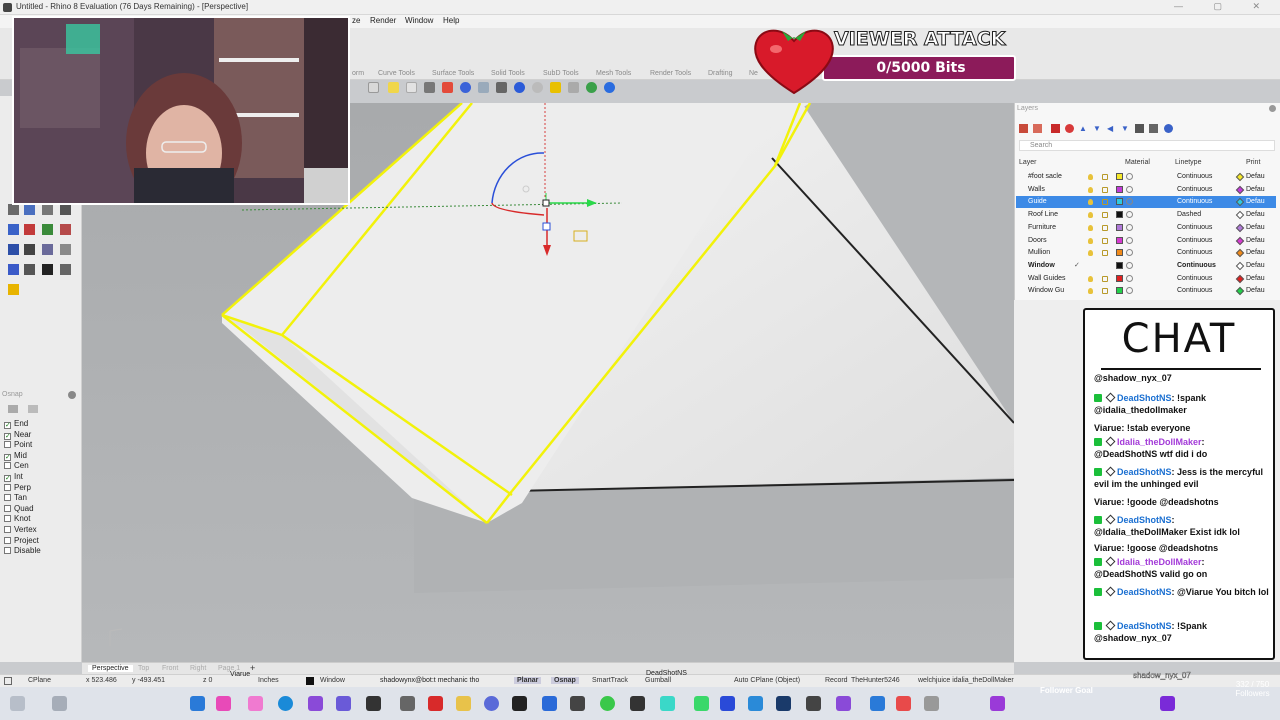  I want to click on tab-solid-tools: Solid Tools, so click(508, 73).